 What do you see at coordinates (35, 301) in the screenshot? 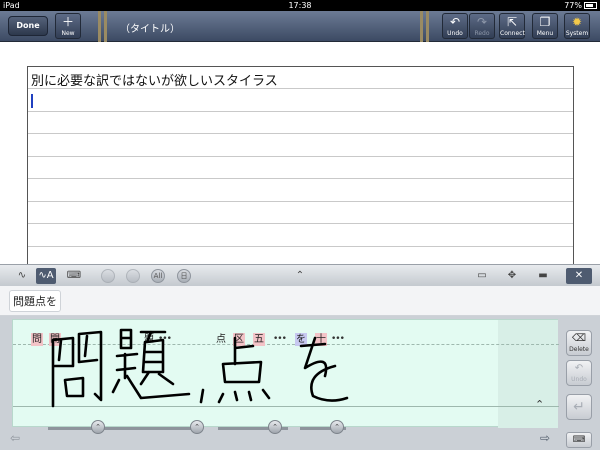
I see `conversion-candidate: 問題点を` at bounding box center [35, 301].